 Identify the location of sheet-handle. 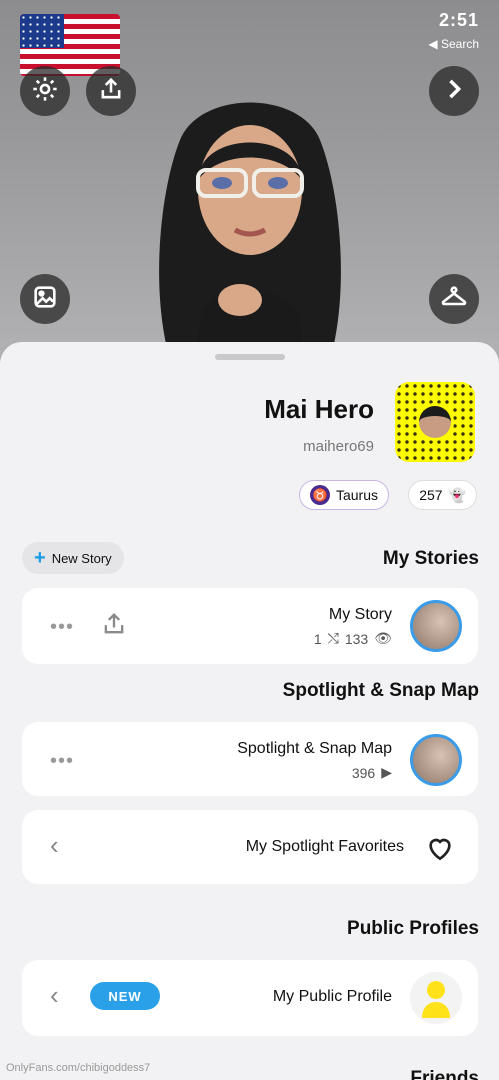
(250, 357).